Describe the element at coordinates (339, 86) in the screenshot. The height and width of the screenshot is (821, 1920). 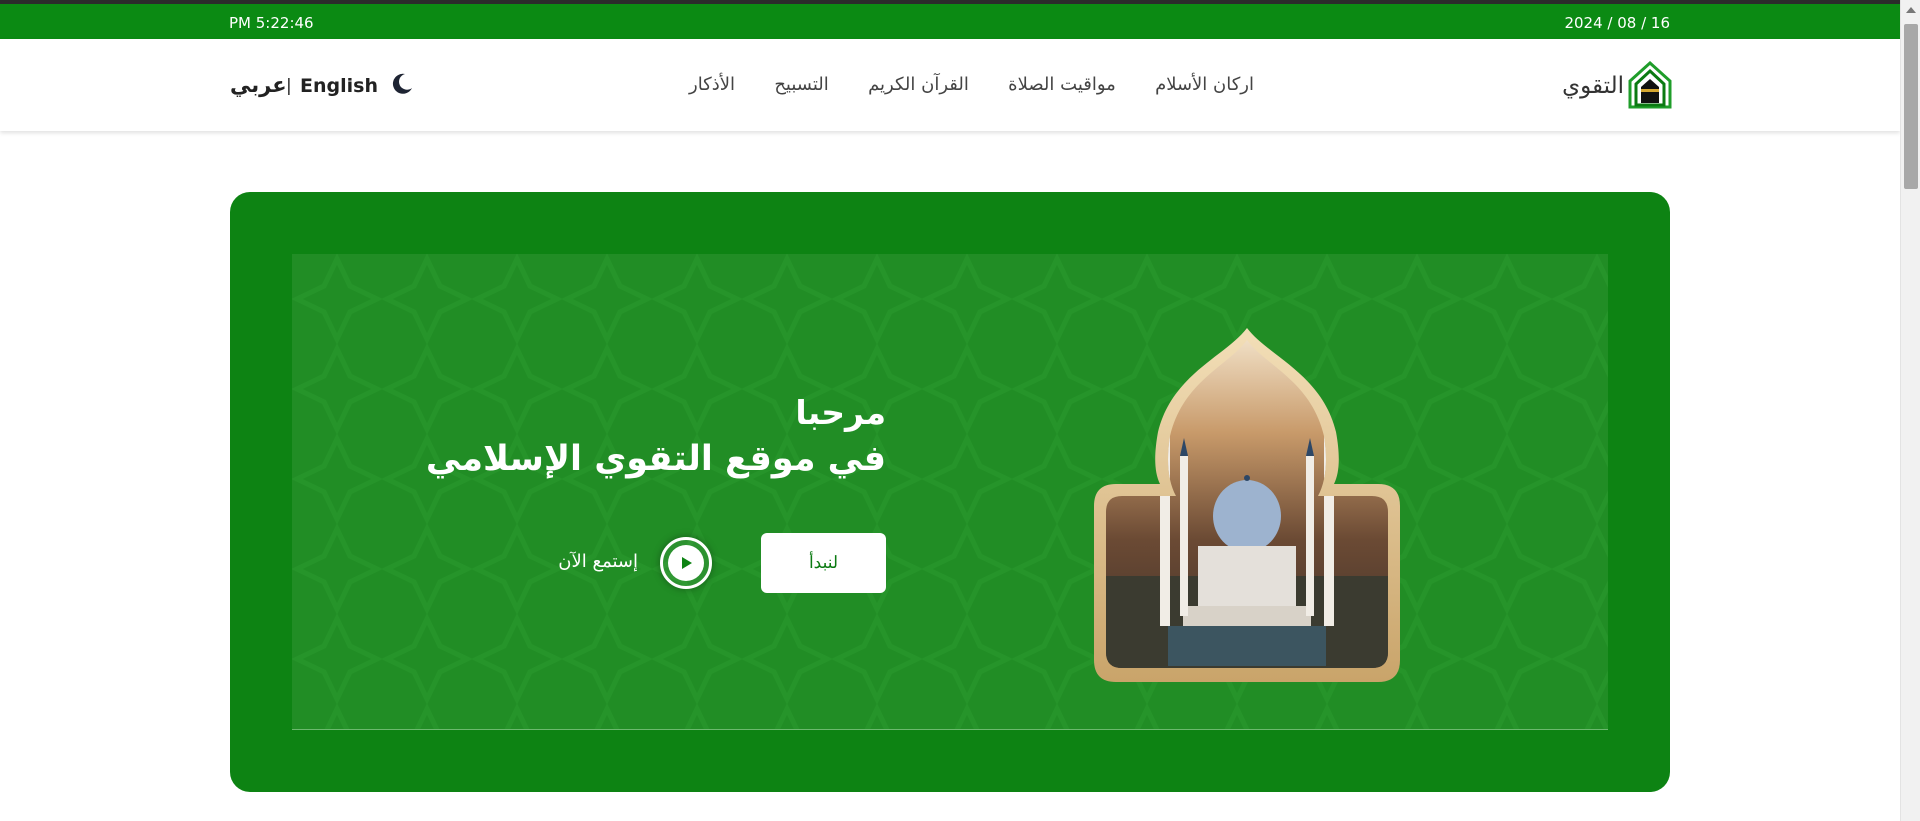
I see `language-english: English` at that location.